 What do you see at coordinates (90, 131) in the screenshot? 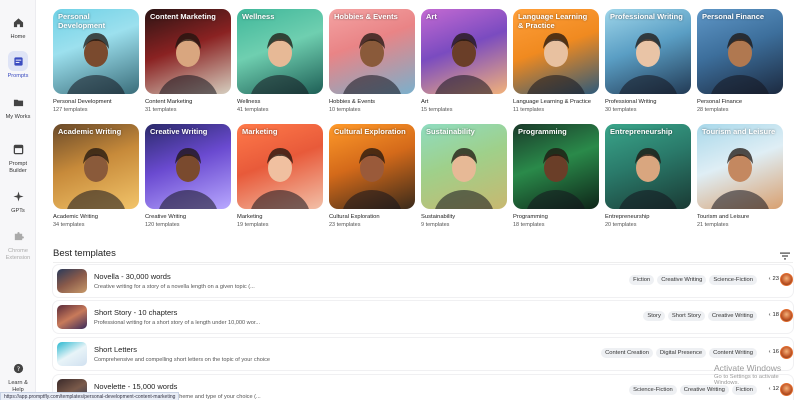
I see `category-card-title: Academic Writing` at bounding box center [90, 131].